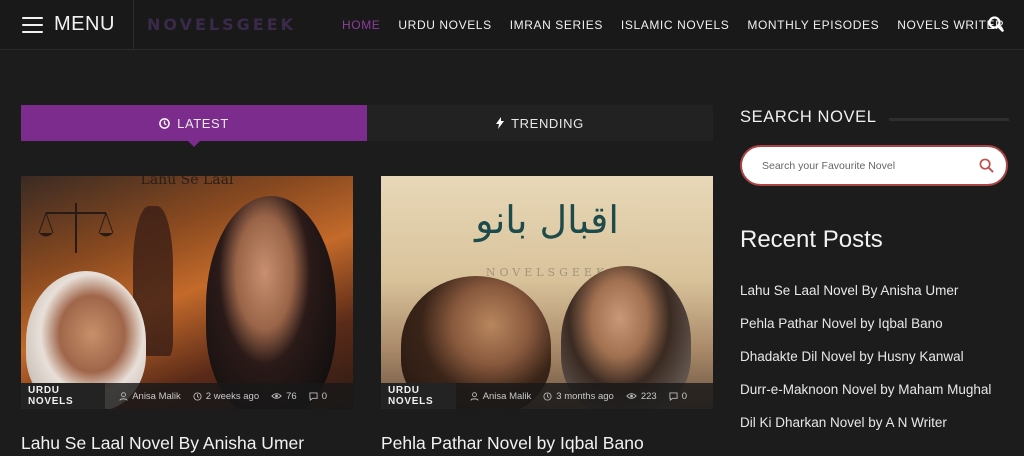 The height and width of the screenshot is (456, 1024). What do you see at coordinates (870, 165) in the screenshot?
I see `search-input` at bounding box center [870, 165].